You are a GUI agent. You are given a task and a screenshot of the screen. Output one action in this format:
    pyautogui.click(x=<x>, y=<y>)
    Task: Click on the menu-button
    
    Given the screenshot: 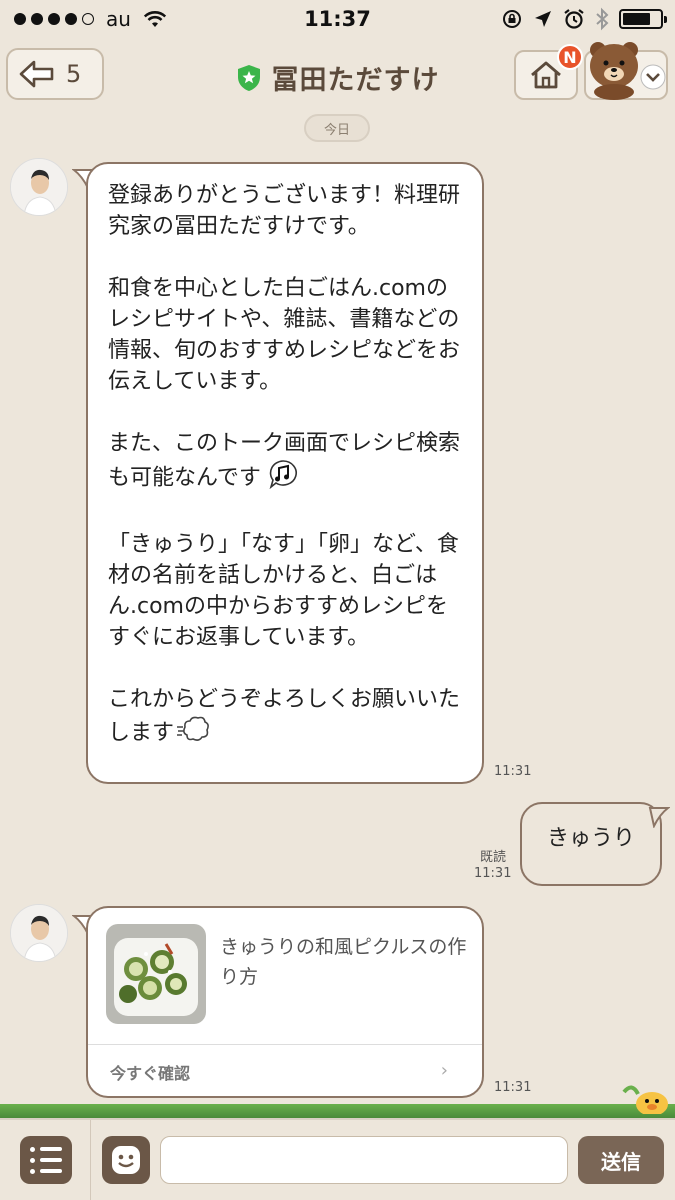 What is the action you would take?
    pyautogui.click(x=626, y=71)
    